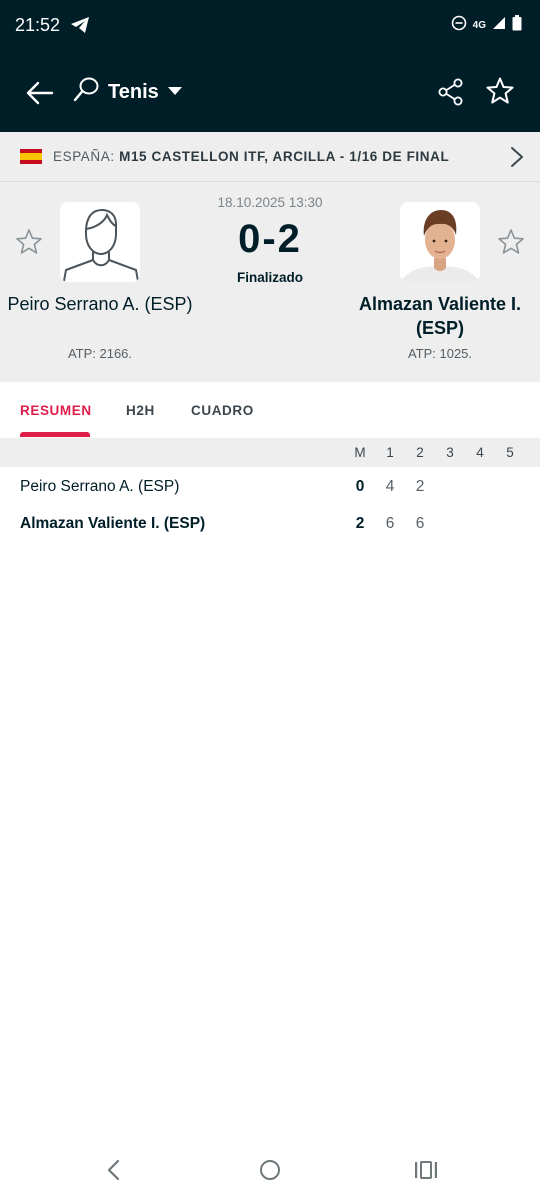 Image resolution: width=540 pixels, height=1200 pixels. What do you see at coordinates (29, 242) in the screenshot?
I see `home-player-favorite-star-icon` at bounding box center [29, 242].